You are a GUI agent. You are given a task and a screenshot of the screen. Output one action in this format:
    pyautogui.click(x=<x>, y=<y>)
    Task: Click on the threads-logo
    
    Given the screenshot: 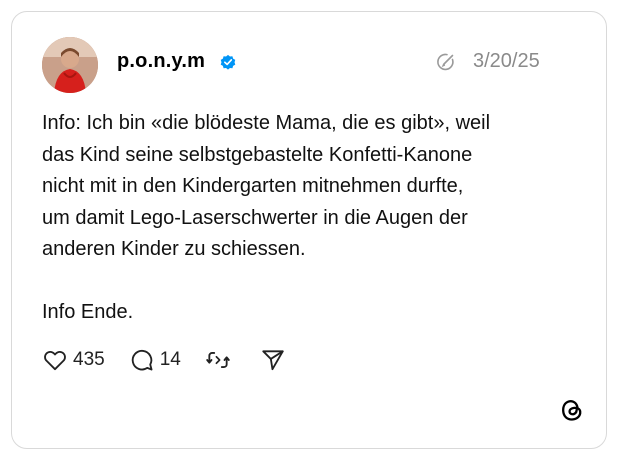 What is the action you would take?
    pyautogui.click(x=572, y=410)
    